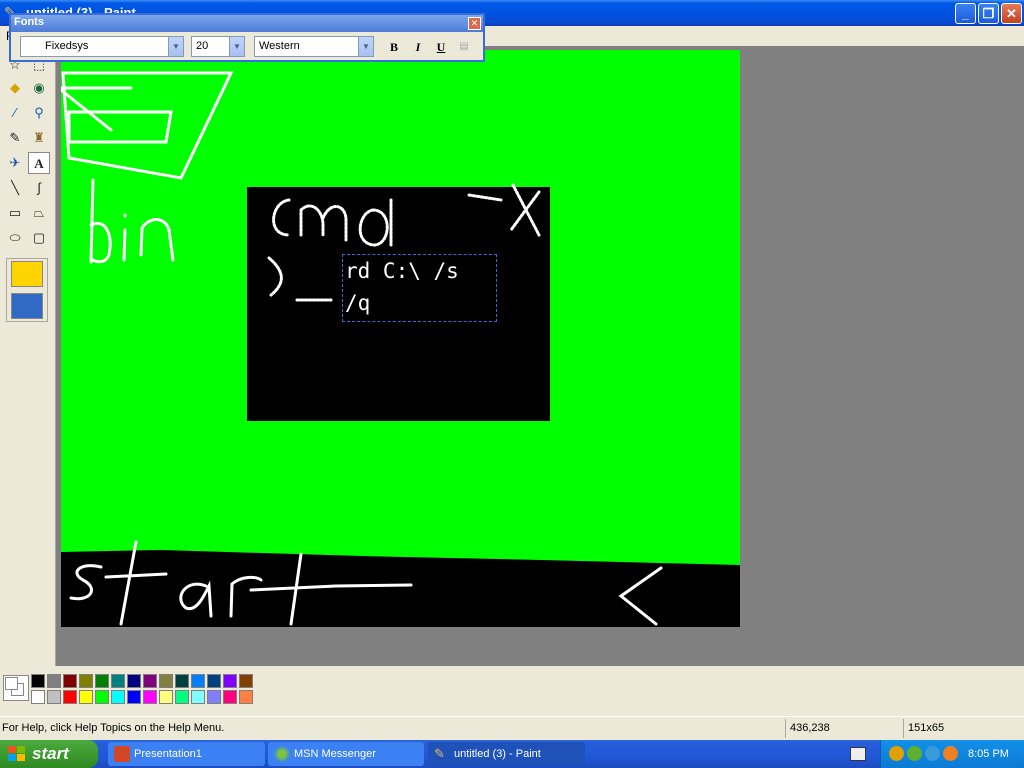  Describe the element at coordinates (914, 753) in the screenshot. I see `msn-tray-icon` at that location.